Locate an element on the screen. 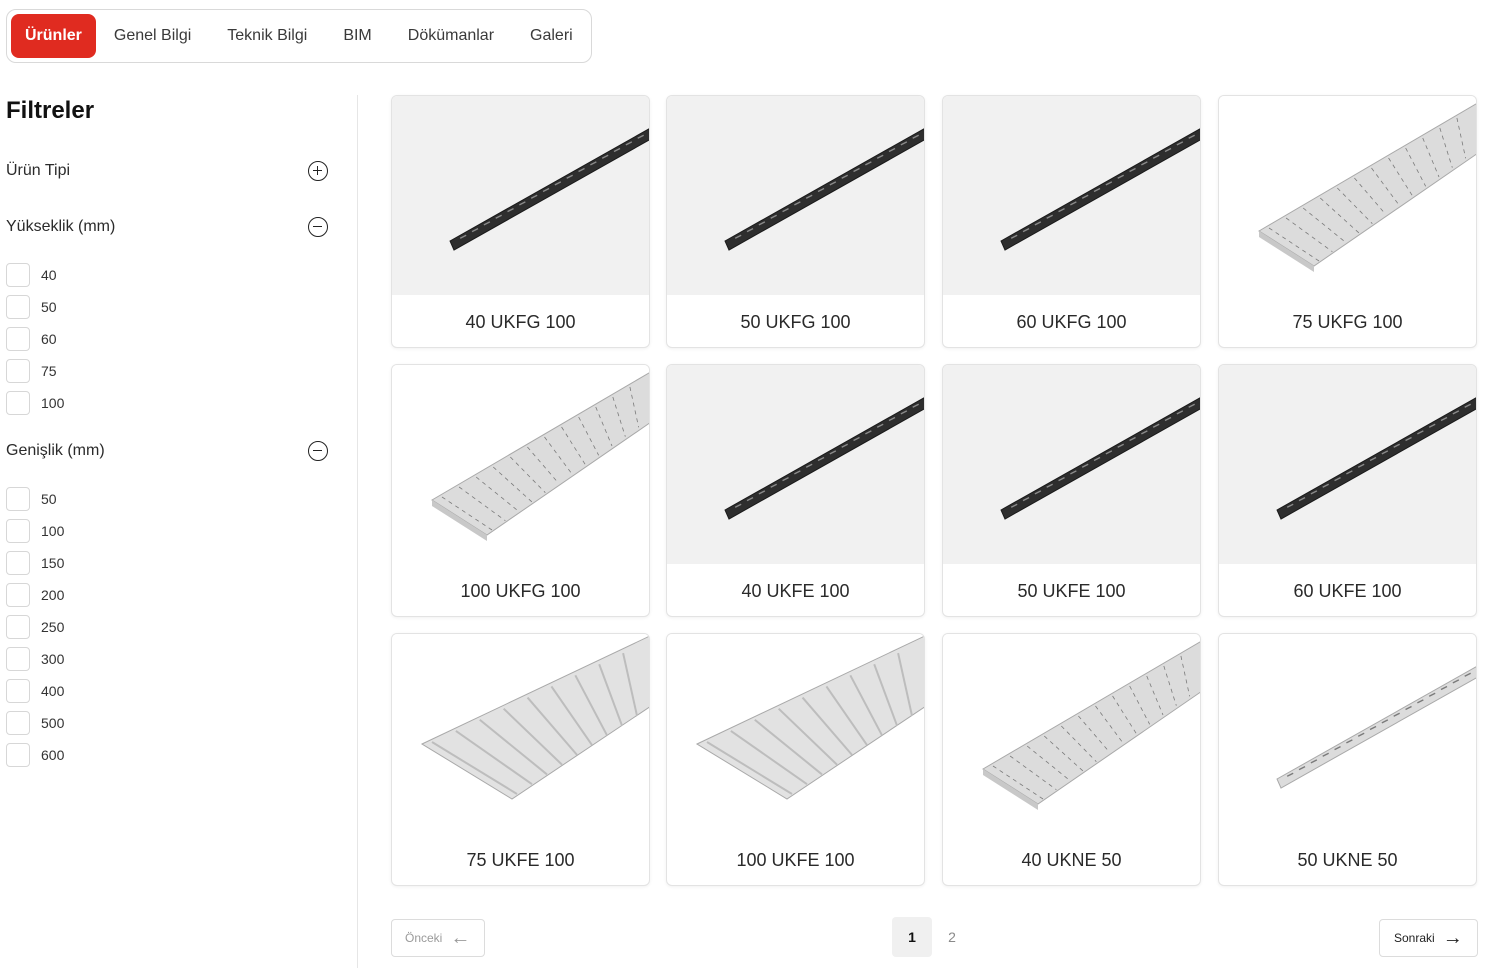  filter-yukseklik-option: 75 is located at coordinates (31, 371).